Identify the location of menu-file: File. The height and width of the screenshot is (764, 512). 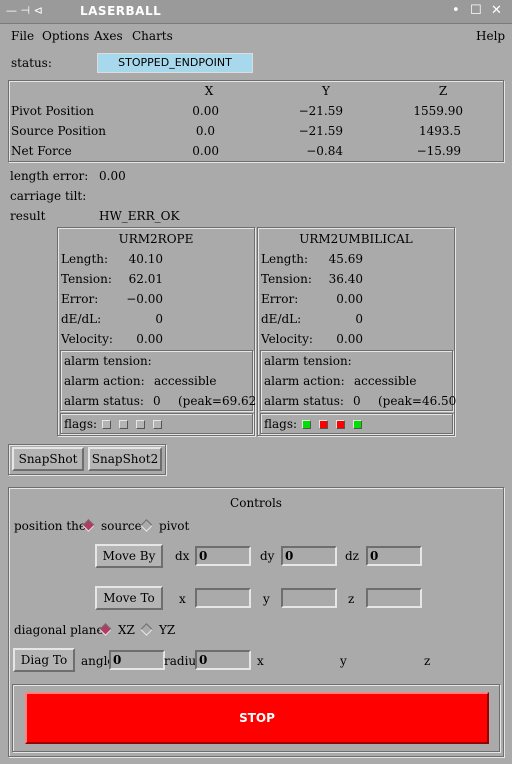
(22, 36).